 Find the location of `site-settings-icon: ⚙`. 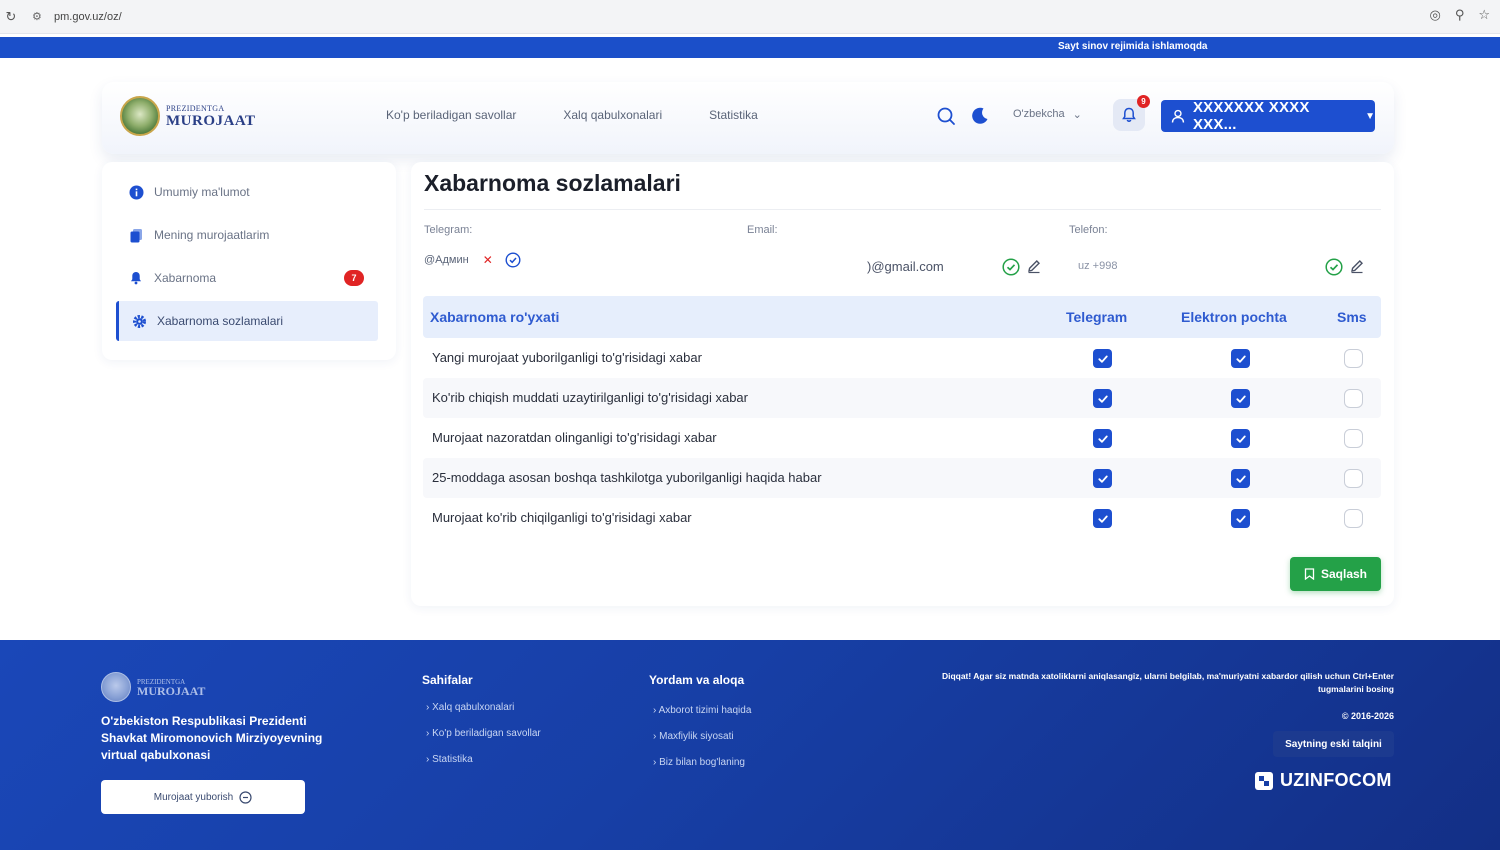

site-settings-icon: ⚙ is located at coordinates (41, 16).